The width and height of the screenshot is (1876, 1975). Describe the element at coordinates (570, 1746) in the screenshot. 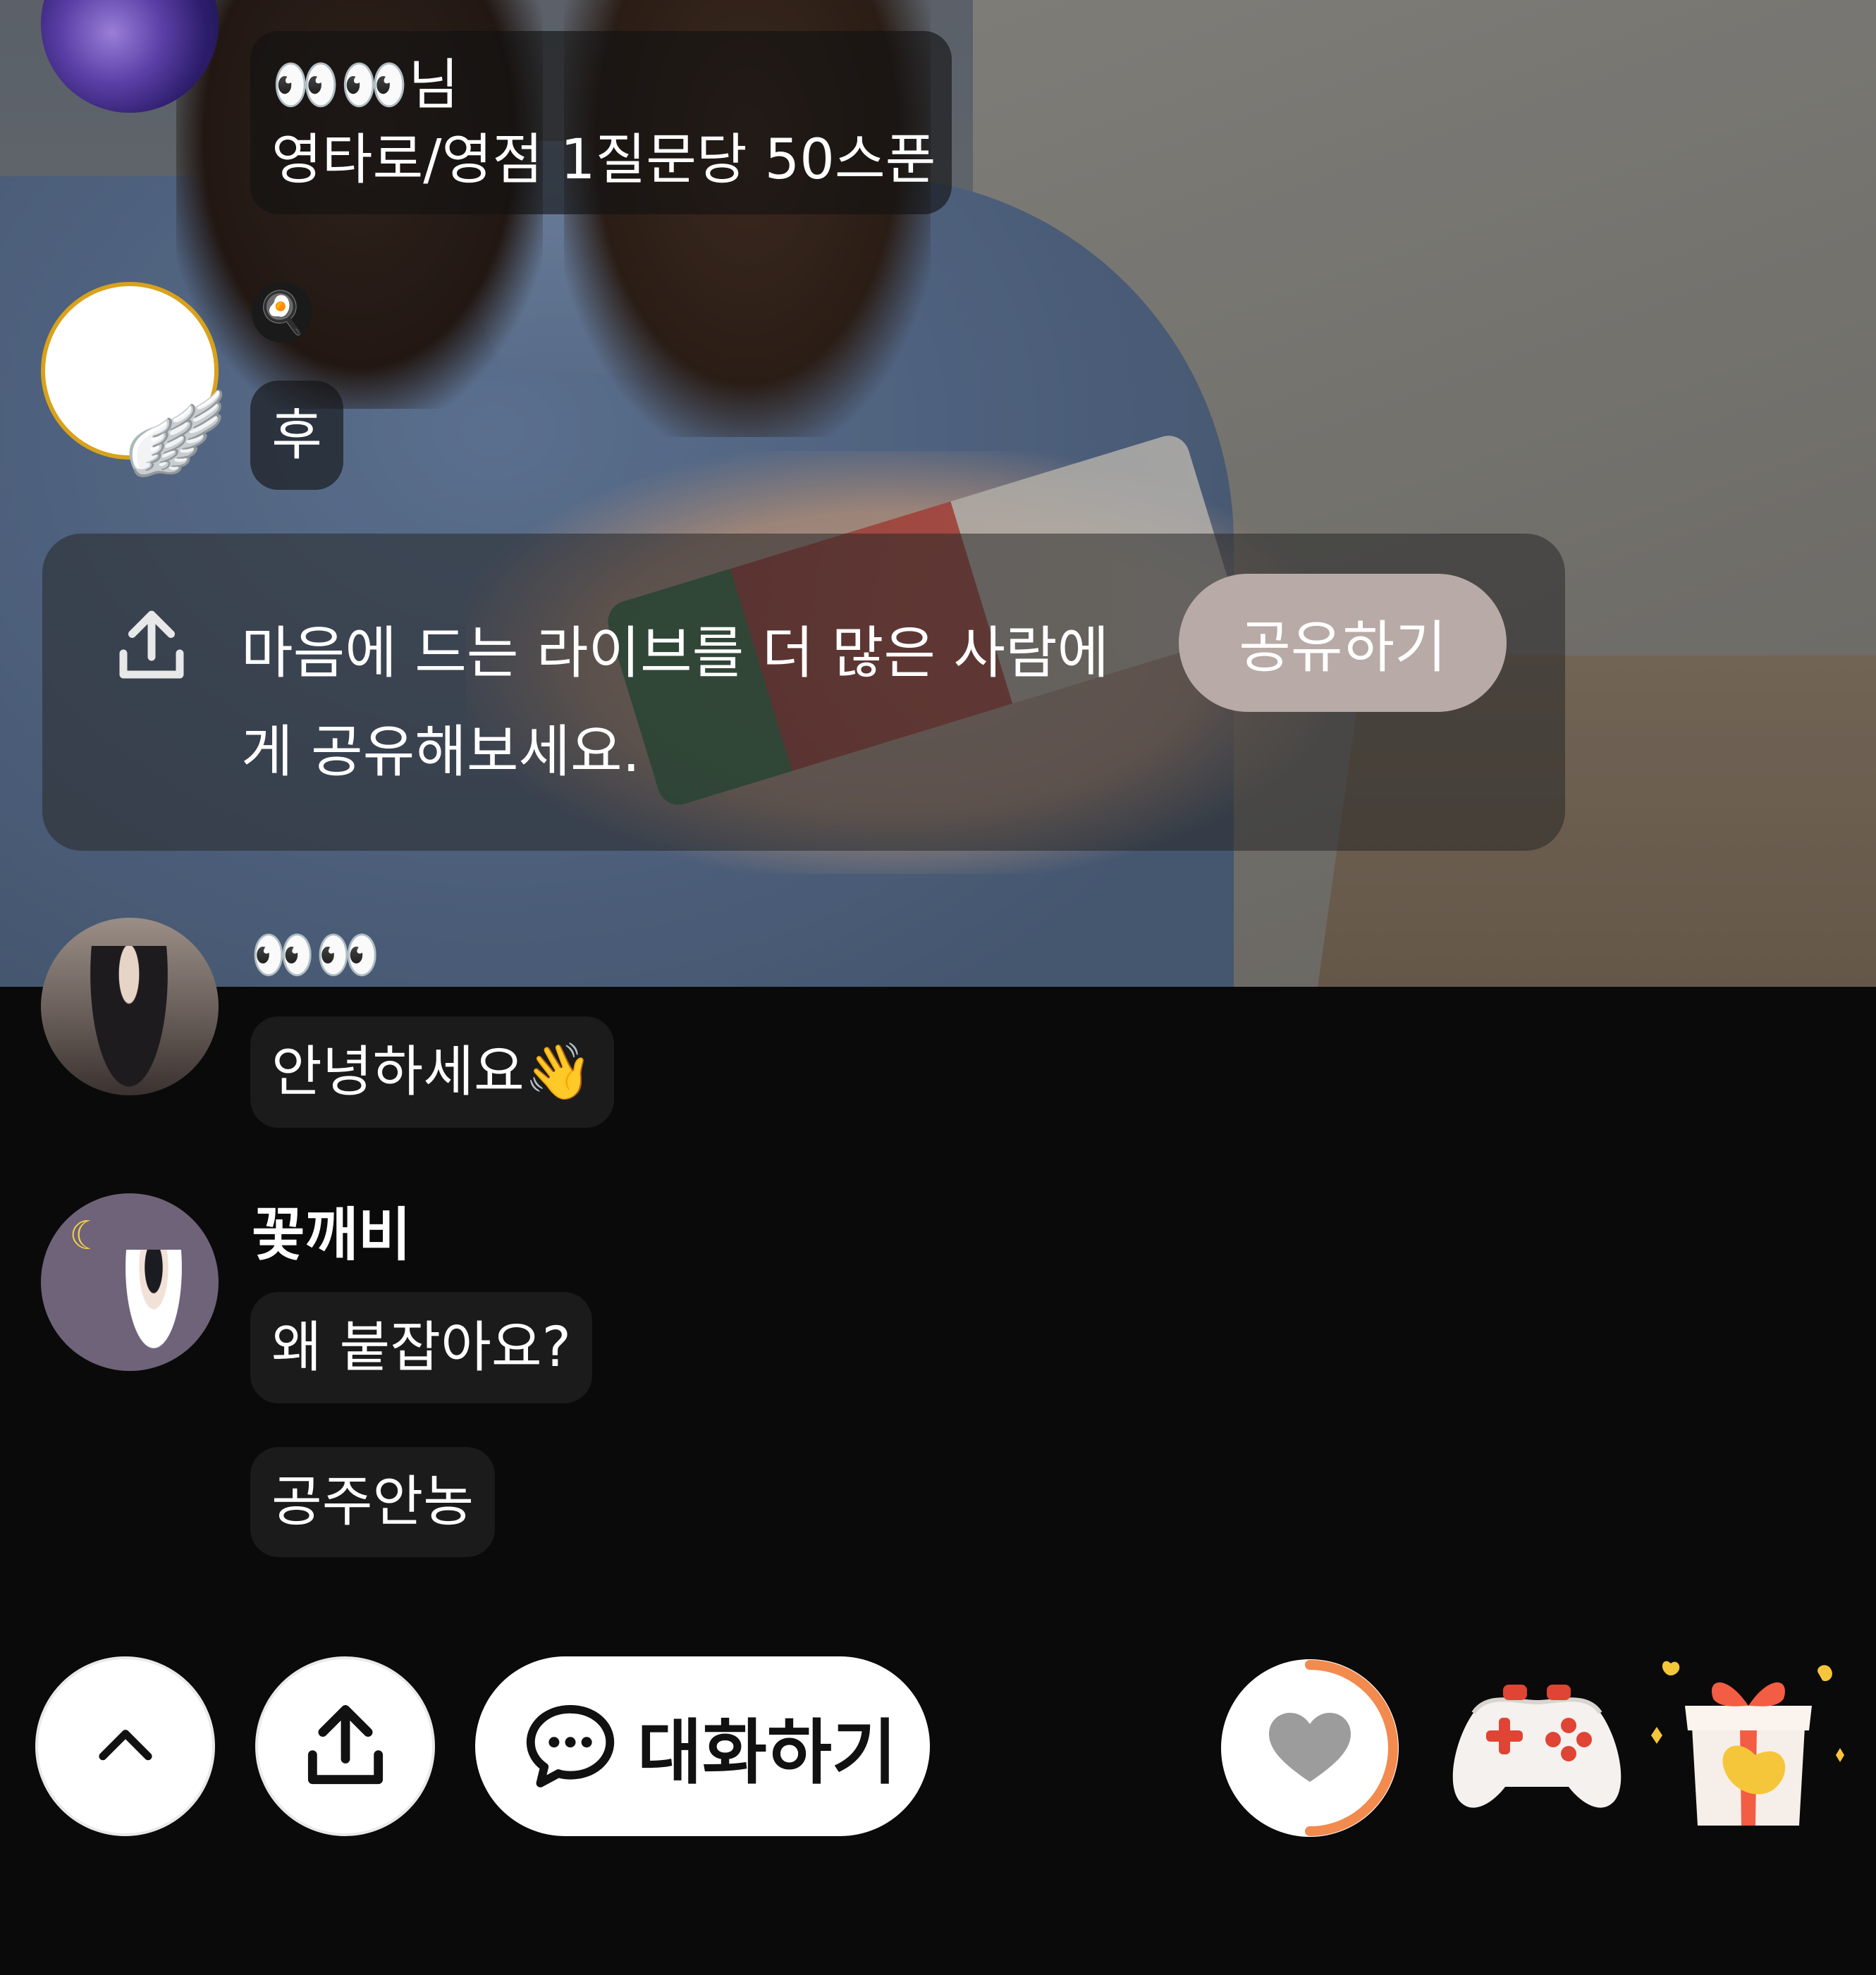

I see `speech-bubble-icon` at that location.